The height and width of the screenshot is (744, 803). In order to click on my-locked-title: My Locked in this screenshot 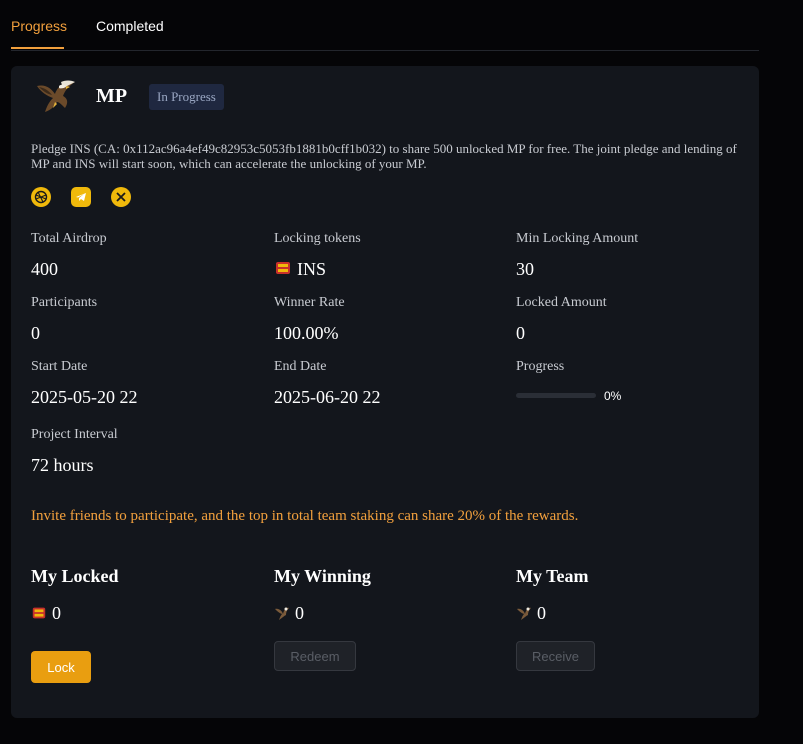, I will do `click(75, 576)`.